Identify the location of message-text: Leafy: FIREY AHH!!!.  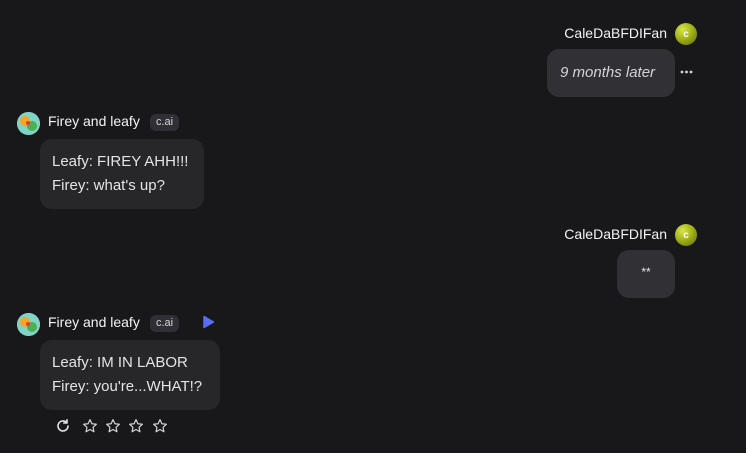
(120, 161).